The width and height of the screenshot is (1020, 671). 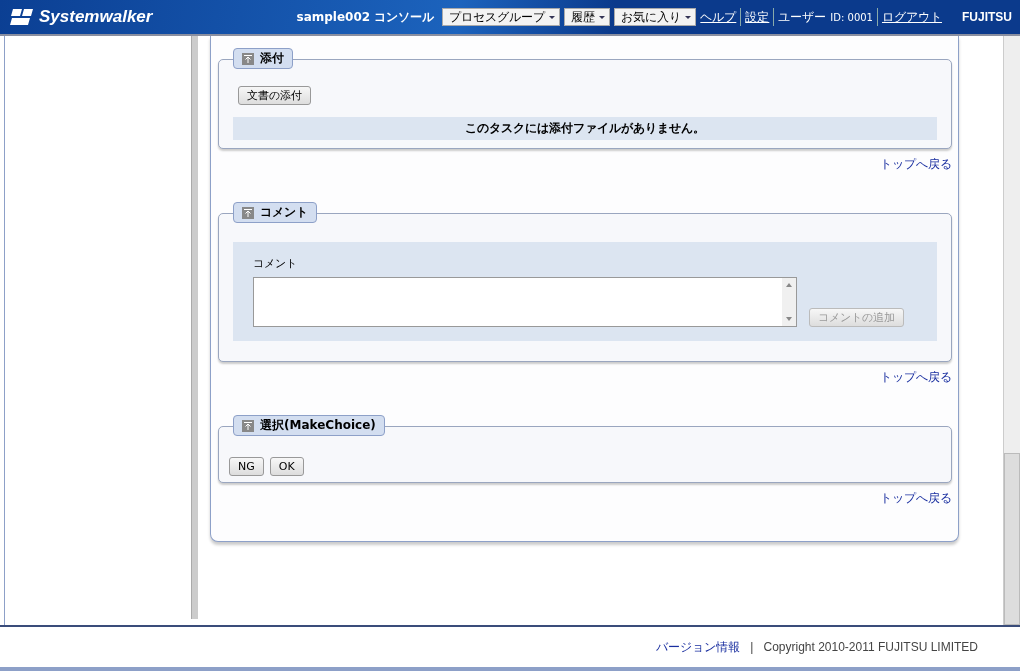 What do you see at coordinates (96, 17) in the screenshot?
I see `product-logo: Systemwalker` at bounding box center [96, 17].